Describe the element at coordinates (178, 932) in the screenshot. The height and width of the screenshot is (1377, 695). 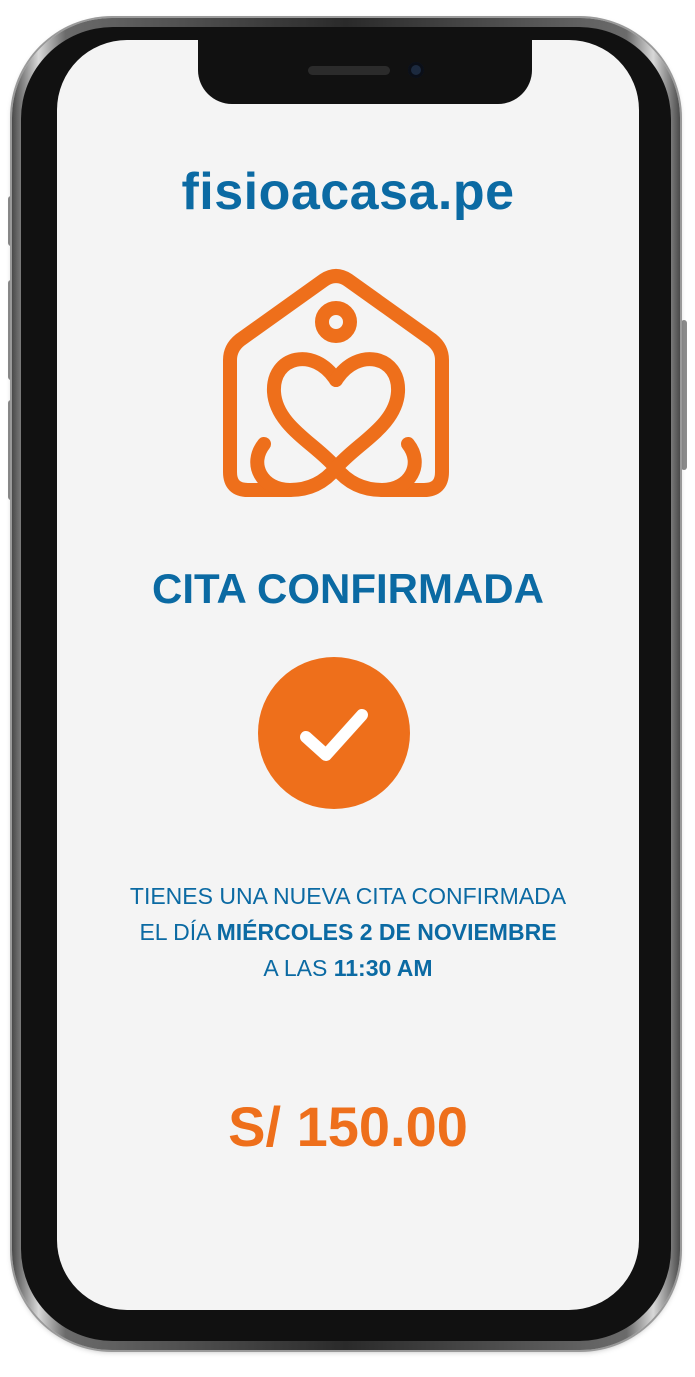
I see `date-prefix: EL DÍA` at that location.